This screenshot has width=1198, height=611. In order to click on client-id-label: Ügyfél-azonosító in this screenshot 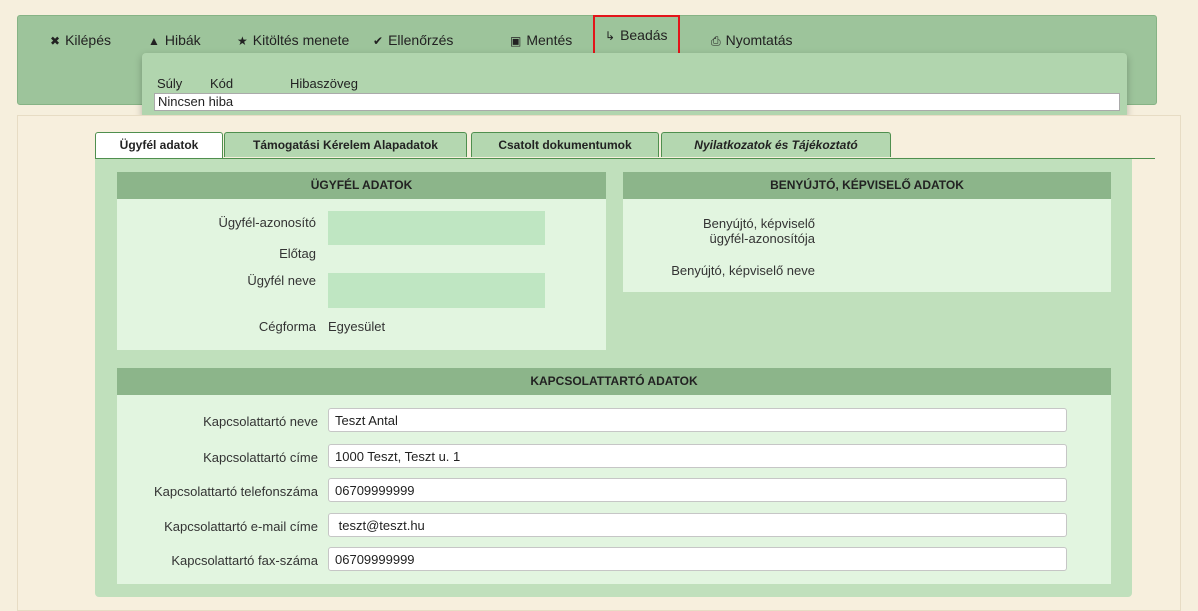, I will do `click(267, 222)`.